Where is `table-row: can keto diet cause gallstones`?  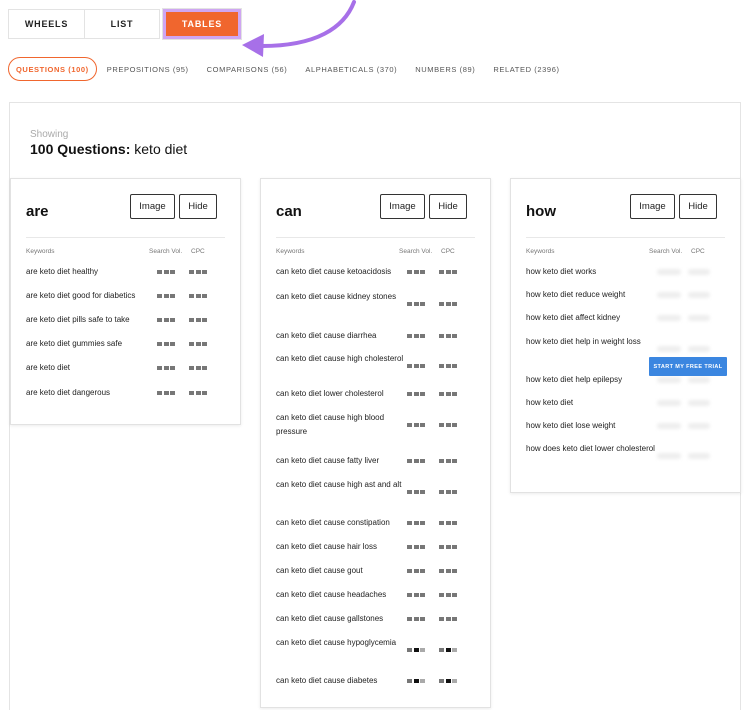
table-row: can keto diet cause gallstones is located at coordinates (376, 619).